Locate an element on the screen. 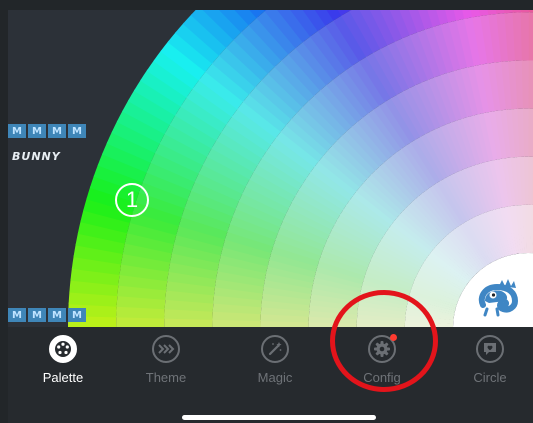  tab-palette: Palette is located at coordinates (63, 360).